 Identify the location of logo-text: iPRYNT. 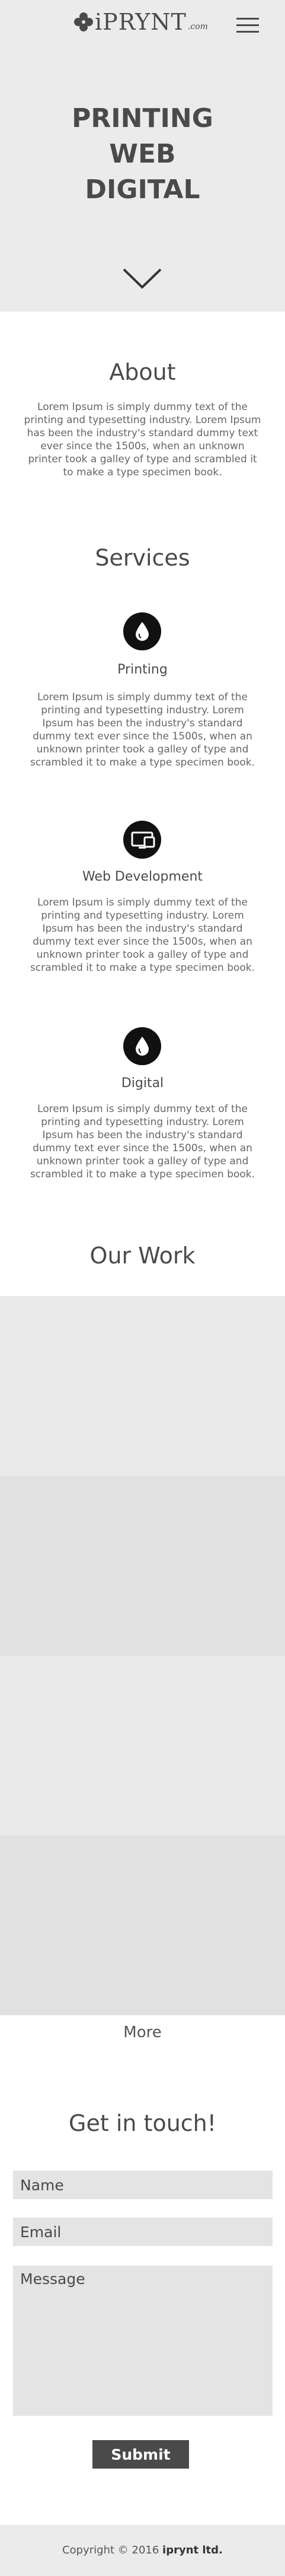
(141, 22).